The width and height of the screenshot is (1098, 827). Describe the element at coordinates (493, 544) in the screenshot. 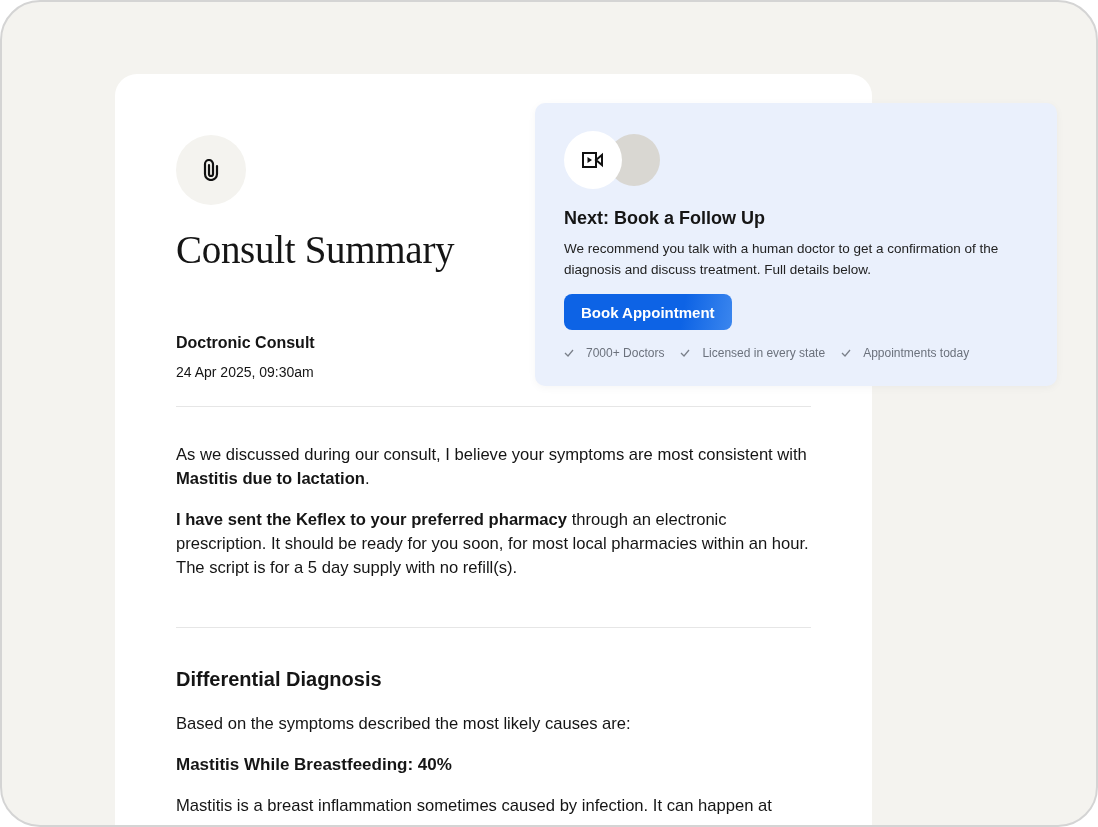

I see `summary-paragraph: I have sent the Keflex to your preferred pharmacy through an electronic prescription. It should be ready for you soon, for most local pharmacies within an hour. The script is for a 5 day supply with no refill(s).` at that location.